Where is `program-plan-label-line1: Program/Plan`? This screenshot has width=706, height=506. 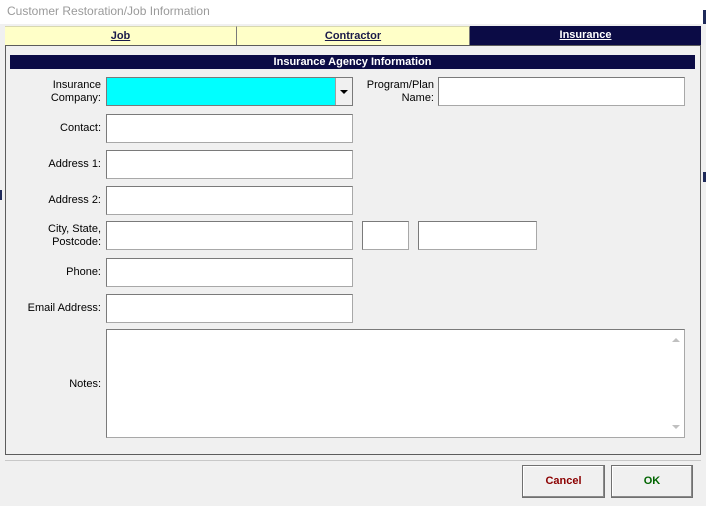 program-plan-label-line1: Program/Plan is located at coordinates (400, 85).